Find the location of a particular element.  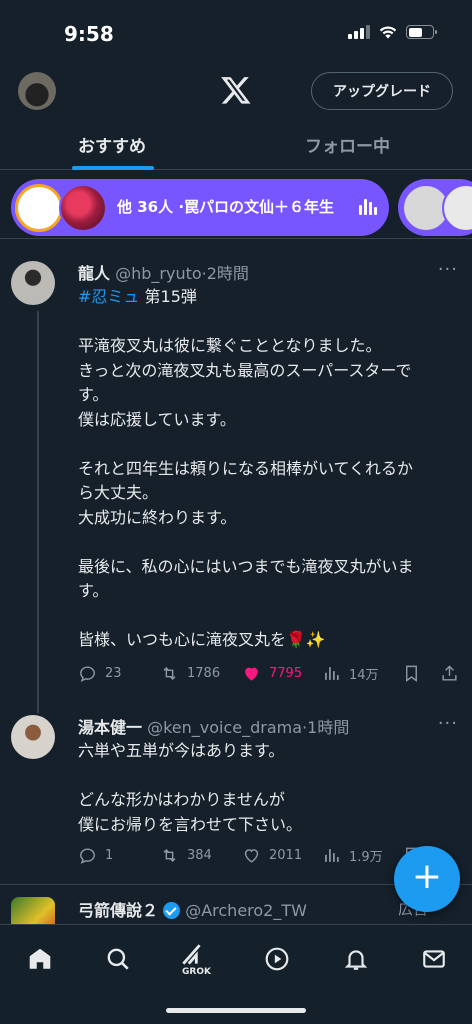

bookmark-icon is located at coordinates (411, 674).